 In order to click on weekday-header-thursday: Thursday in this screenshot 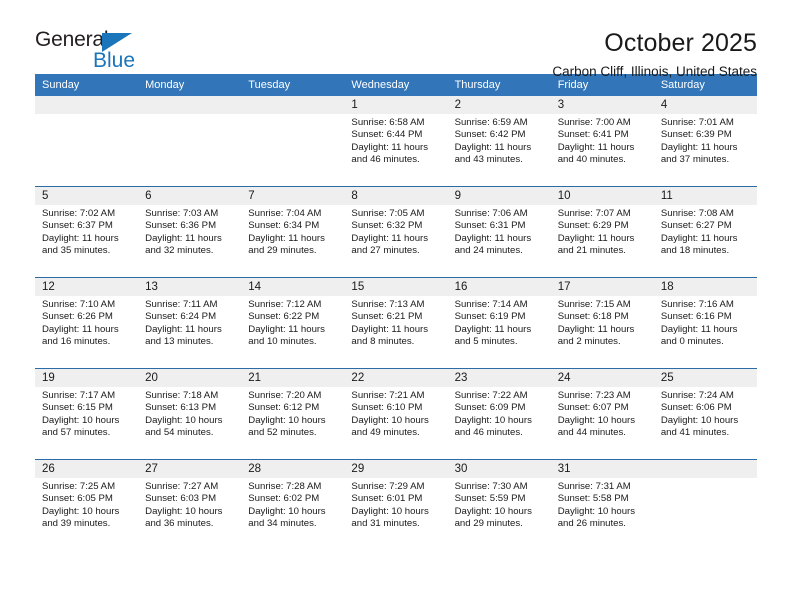, I will do `click(499, 85)`.